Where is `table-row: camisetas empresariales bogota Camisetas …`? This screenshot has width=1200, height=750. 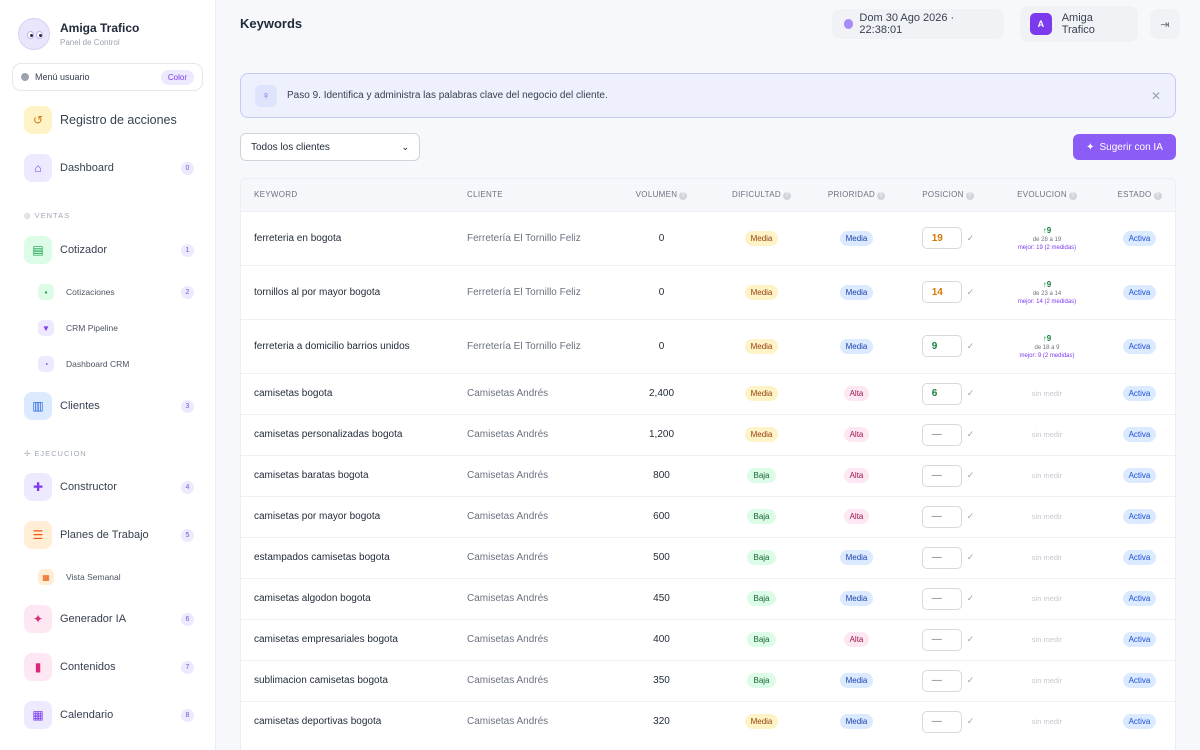
table-row: camisetas empresariales bogota Camisetas … is located at coordinates (708, 639).